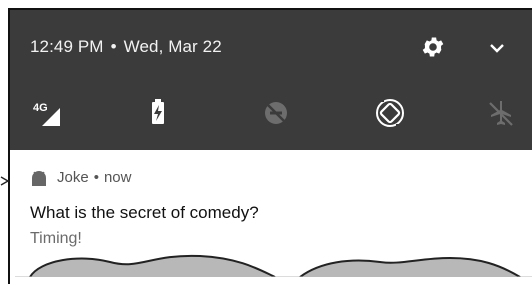  I want to click on do-not-disturb-off-icon, so click(276, 113).